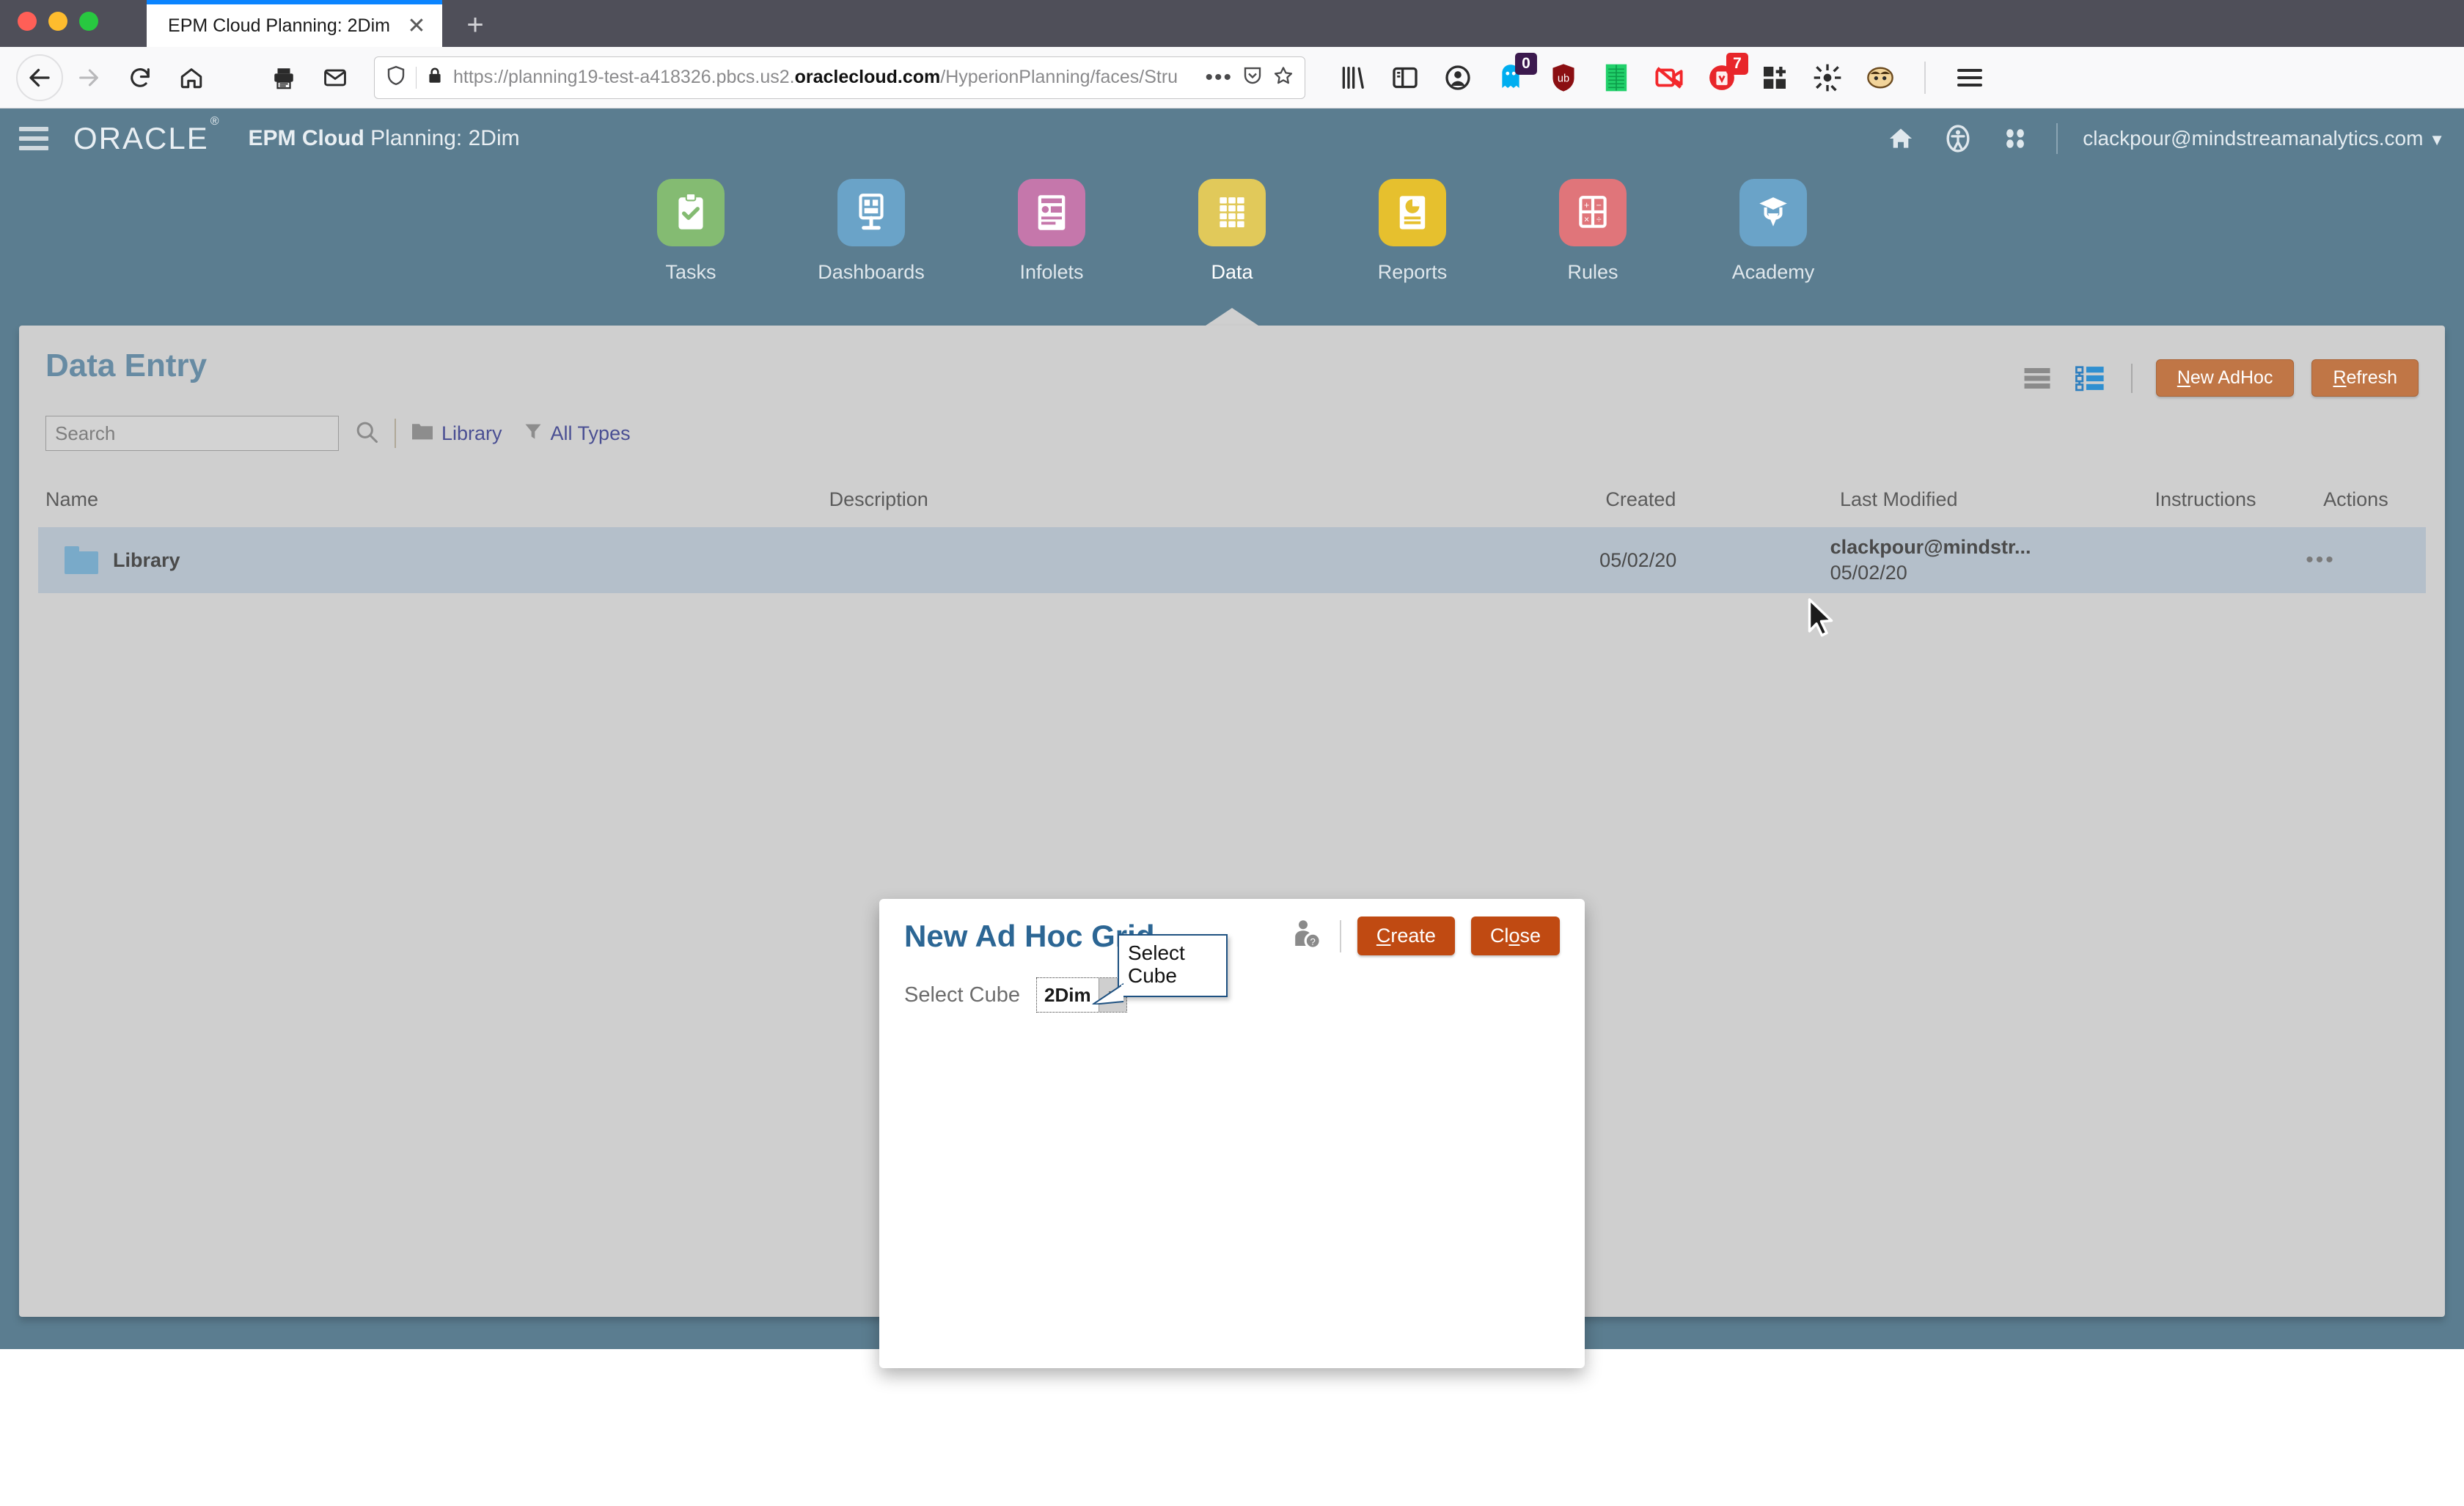 The height and width of the screenshot is (1506, 2464). What do you see at coordinates (2090, 378) in the screenshot?
I see `tree-view-icon` at bounding box center [2090, 378].